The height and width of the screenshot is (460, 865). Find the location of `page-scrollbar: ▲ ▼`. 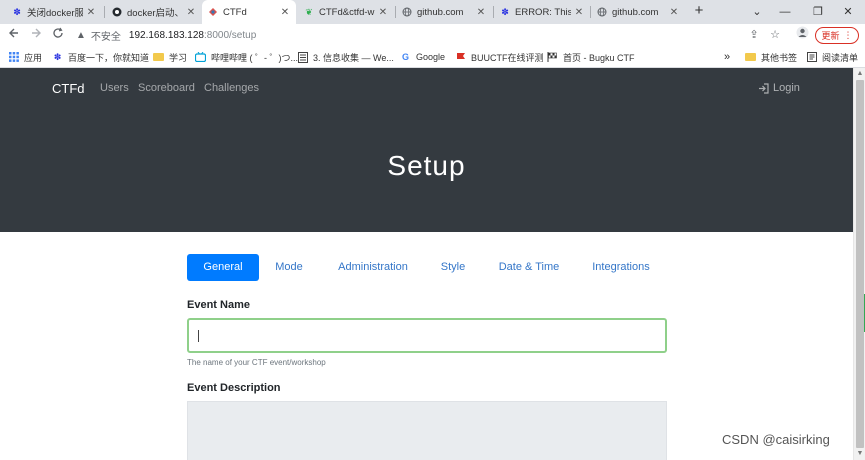

page-scrollbar: ▲ ▼ is located at coordinates (859, 264).